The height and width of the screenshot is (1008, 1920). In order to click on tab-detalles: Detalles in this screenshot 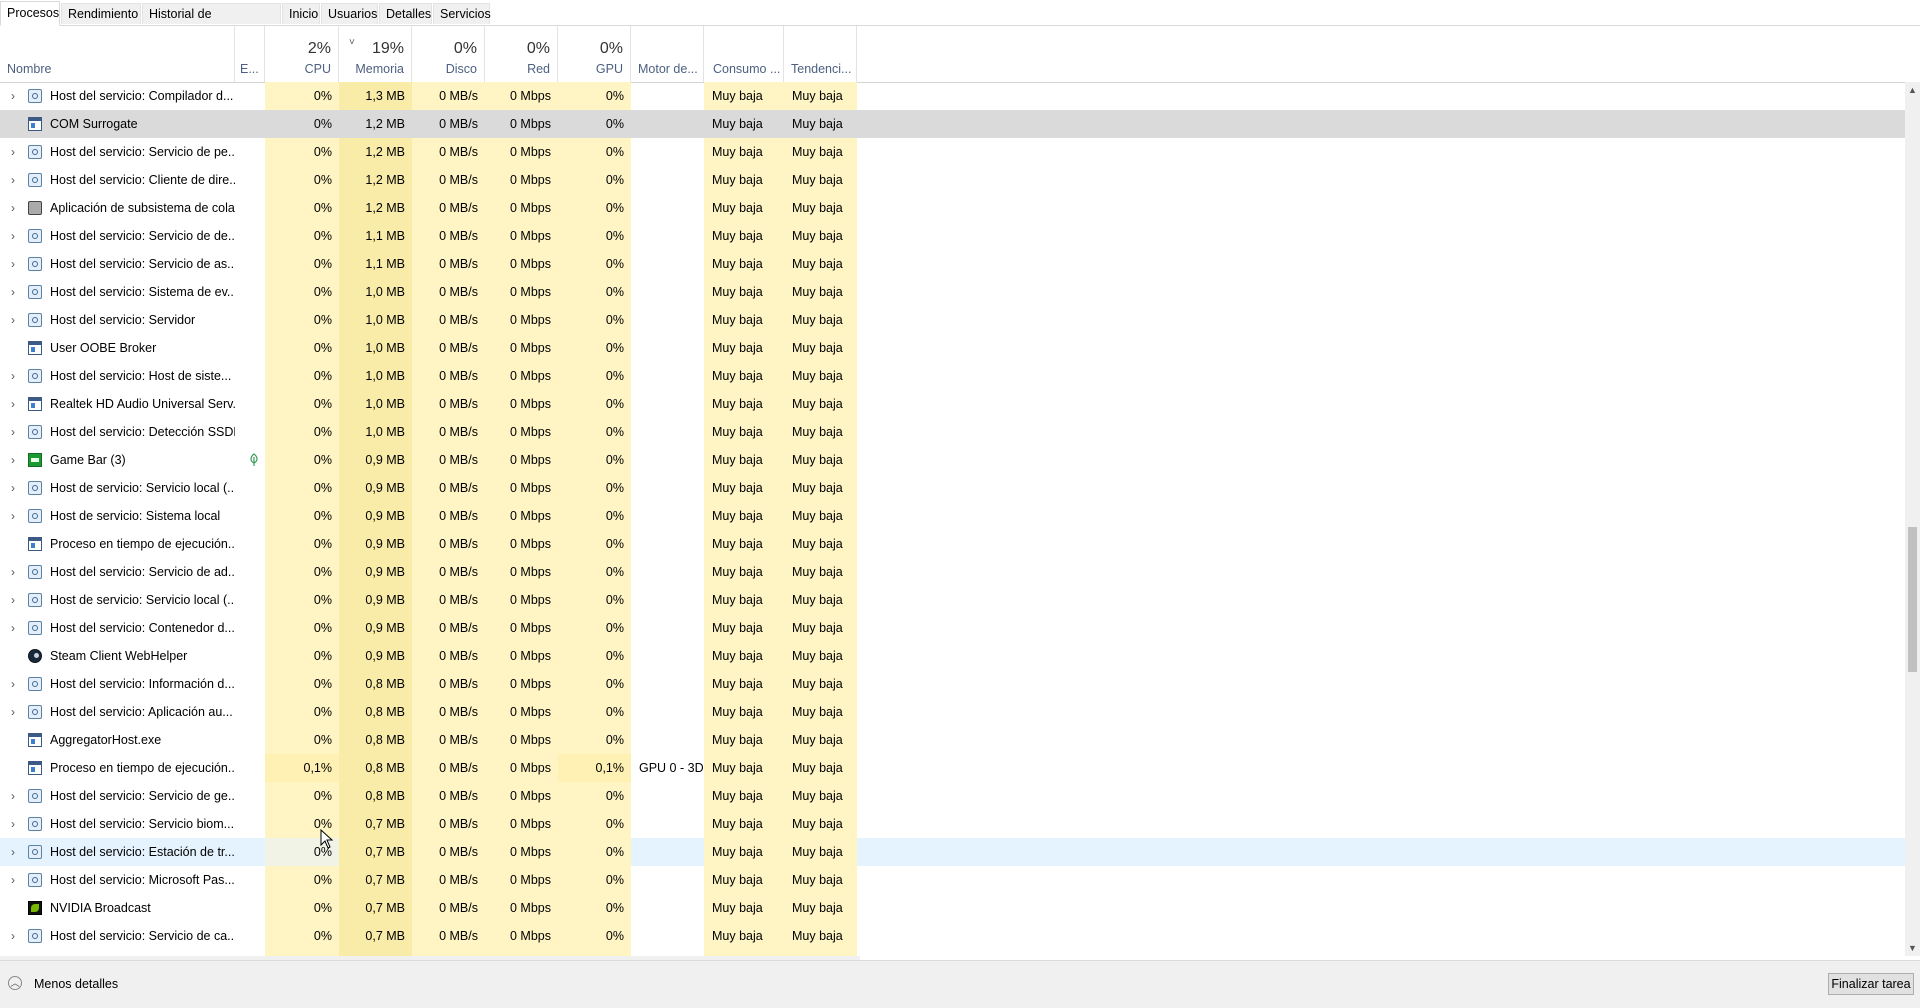, I will do `click(405, 13)`.